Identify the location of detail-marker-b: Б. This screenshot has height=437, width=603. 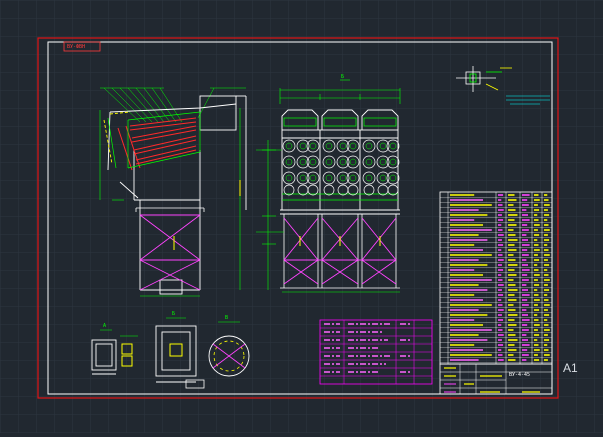
(174, 314).